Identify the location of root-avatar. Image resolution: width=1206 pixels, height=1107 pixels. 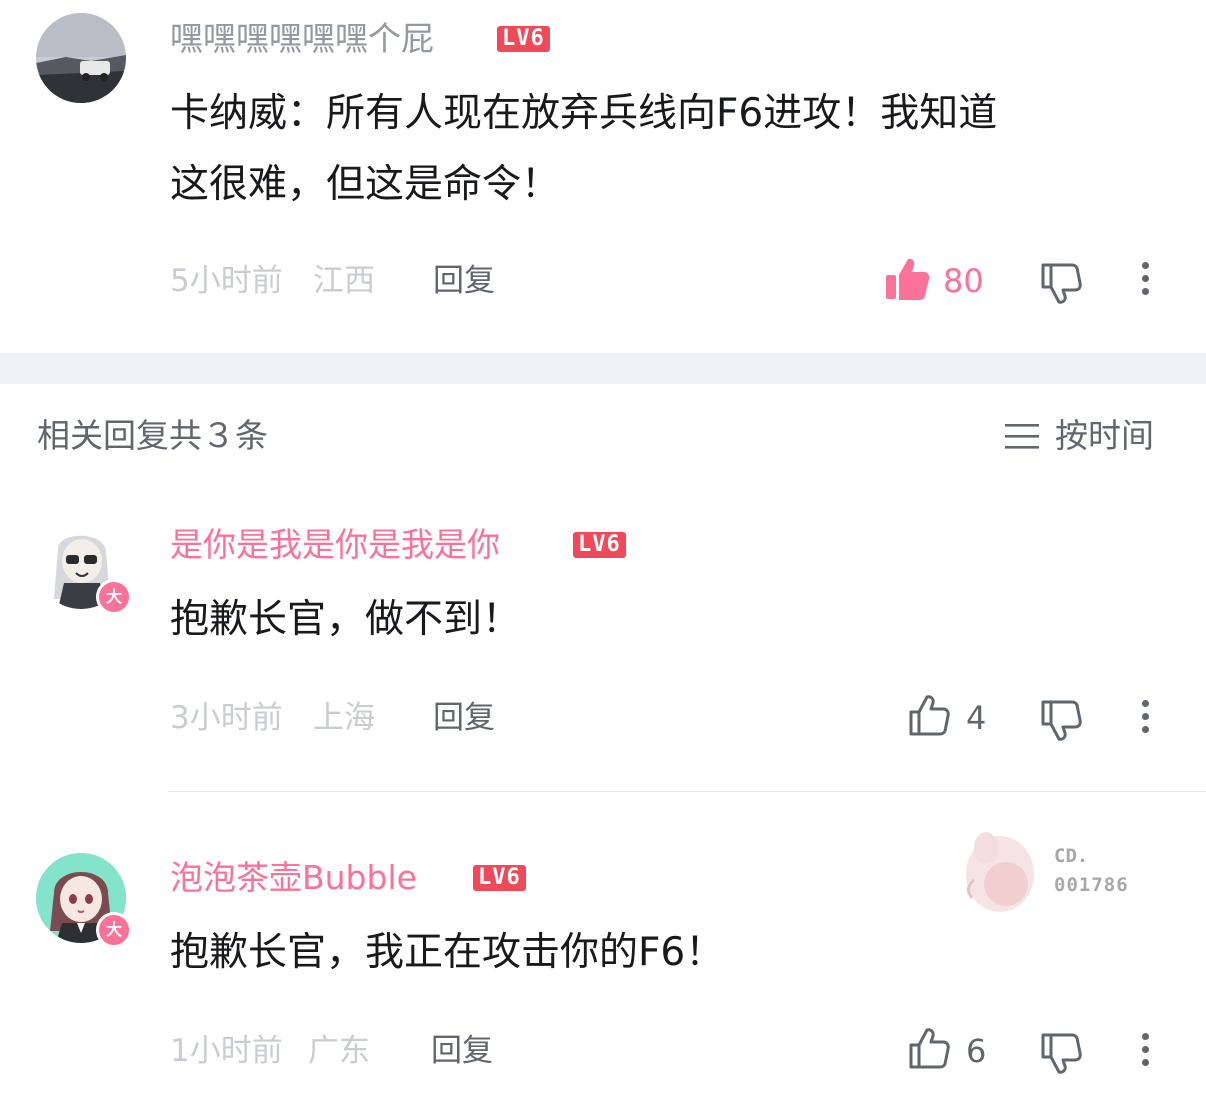
(81, 58).